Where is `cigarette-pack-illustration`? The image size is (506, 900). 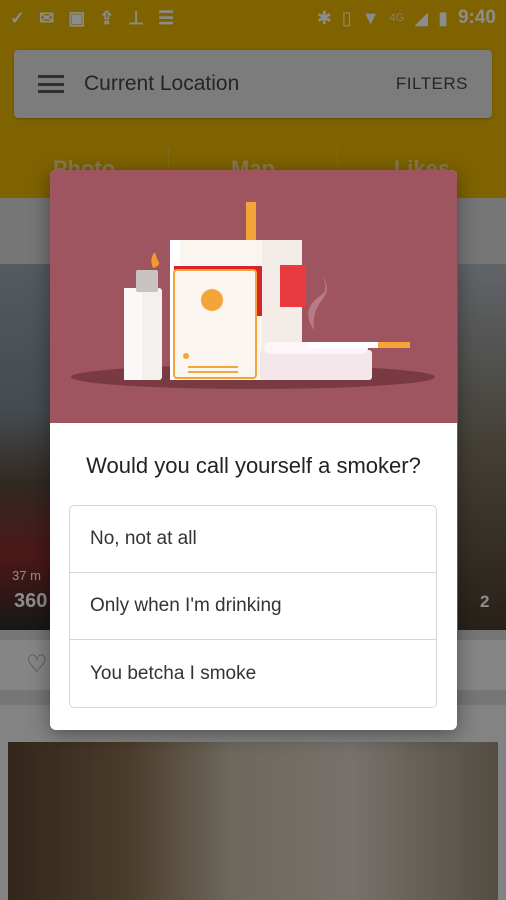 cigarette-pack-illustration is located at coordinates (253, 295).